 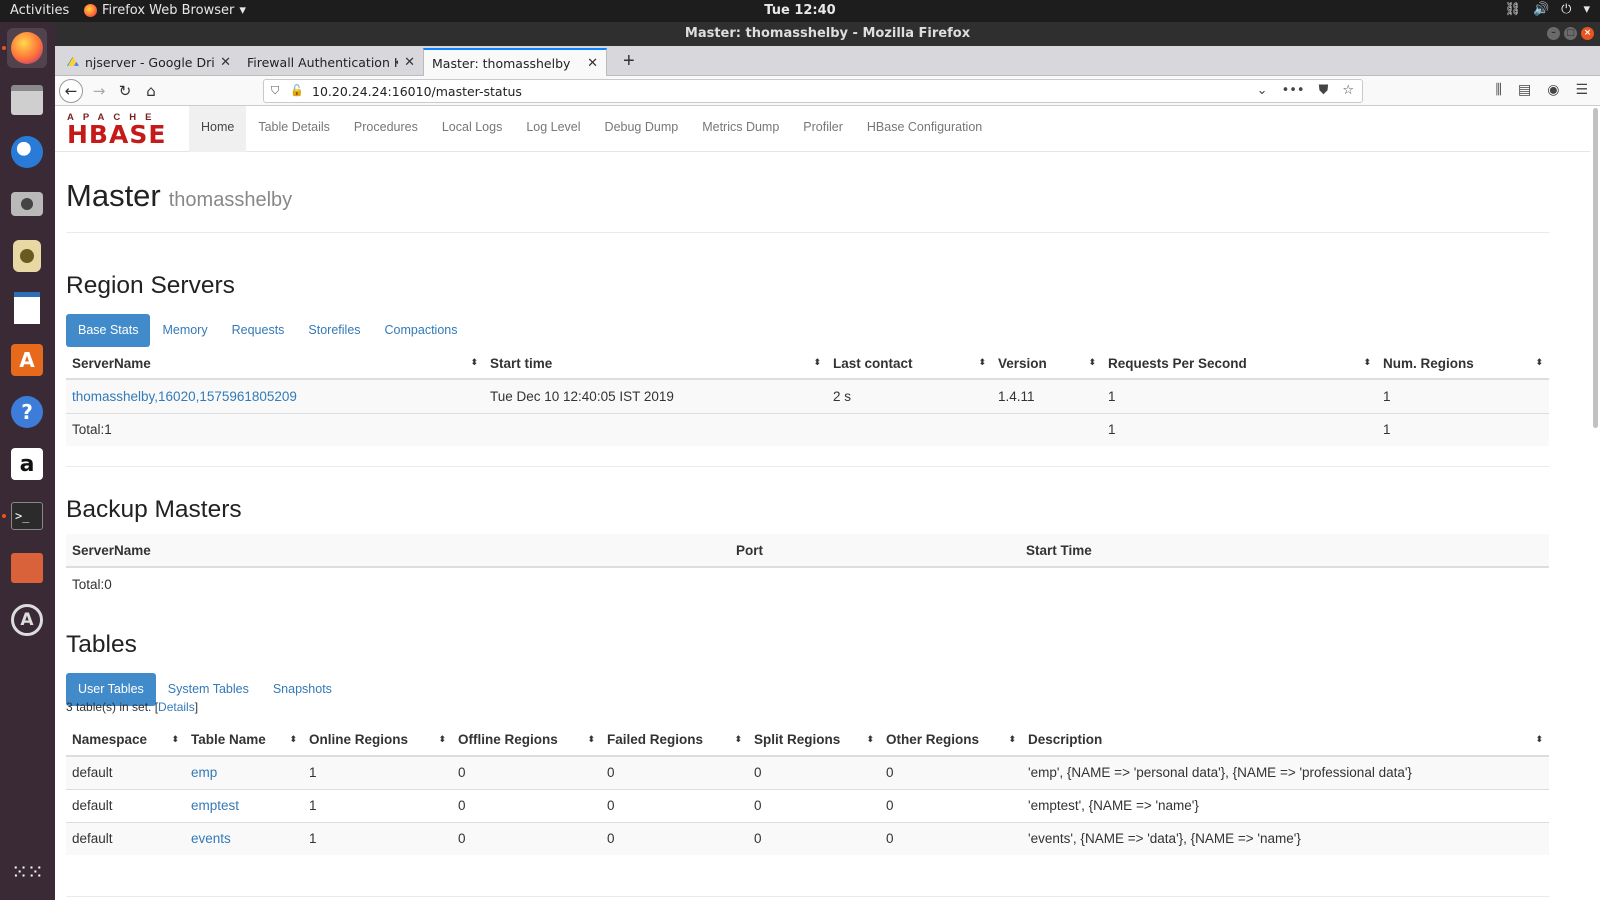 What do you see at coordinates (386, 129) in the screenshot?
I see `nav-procedures: Procedures` at bounding box center [386, 129].